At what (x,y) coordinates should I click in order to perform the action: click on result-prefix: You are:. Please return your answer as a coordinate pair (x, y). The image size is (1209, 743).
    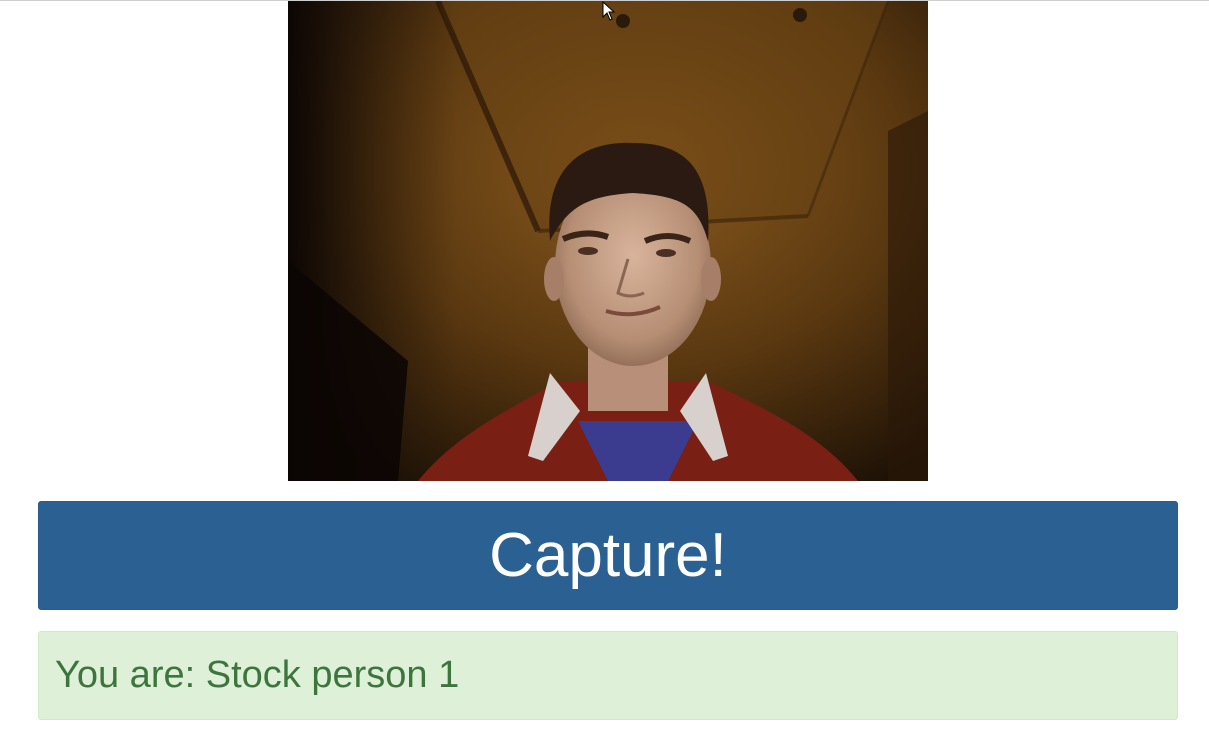
    Looking at the image, I should click on (130, 675).